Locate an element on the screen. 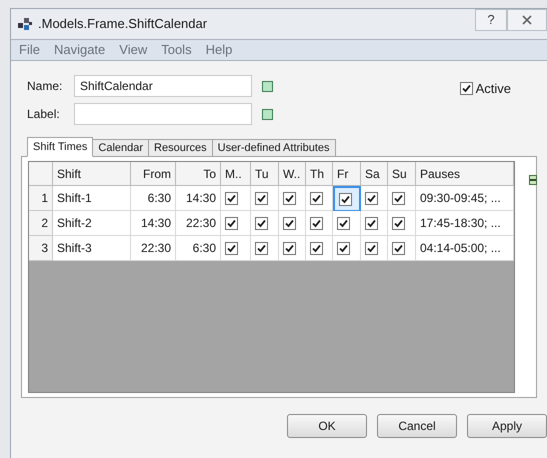 The height and width of the screenshot is (458, 547). menu-item: Help is located at coordinates (219, 50).